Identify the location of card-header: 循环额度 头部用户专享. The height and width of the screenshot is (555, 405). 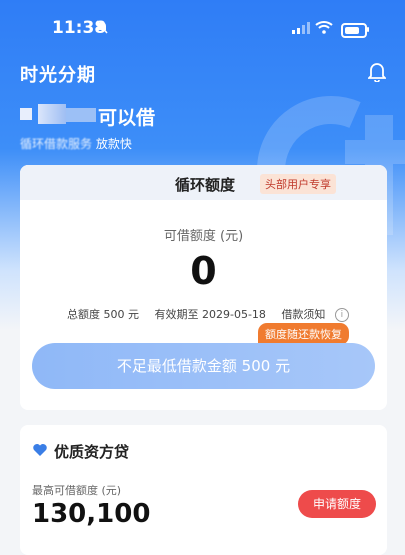
(203, 182).